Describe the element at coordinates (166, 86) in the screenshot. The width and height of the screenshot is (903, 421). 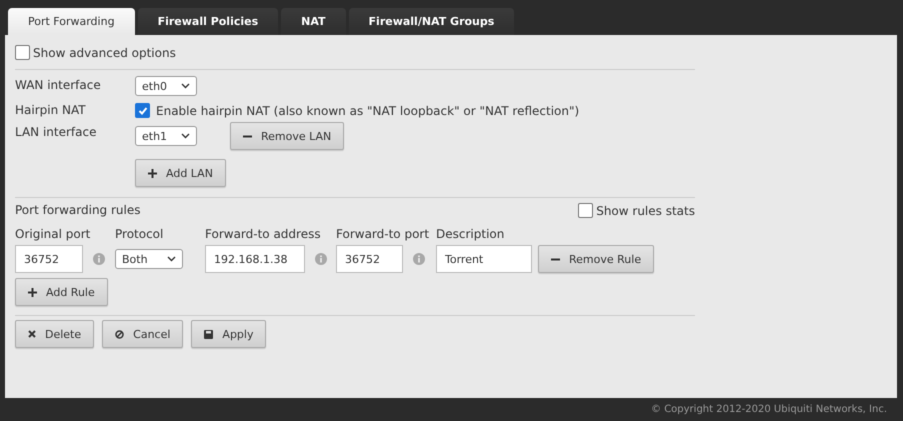
I see `interface-select: eth0` at that location.